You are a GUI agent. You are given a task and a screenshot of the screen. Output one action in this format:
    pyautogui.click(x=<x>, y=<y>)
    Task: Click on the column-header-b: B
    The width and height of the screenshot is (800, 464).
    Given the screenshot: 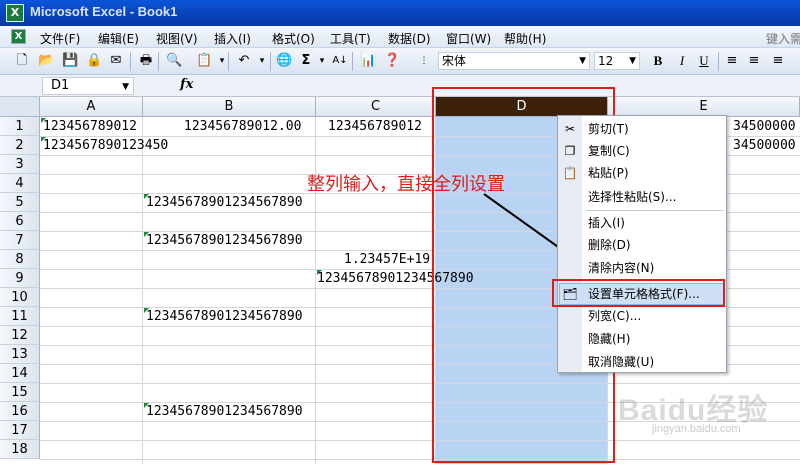 What is the action you would take?
    pyautogui.click(x=229, y=107)
    